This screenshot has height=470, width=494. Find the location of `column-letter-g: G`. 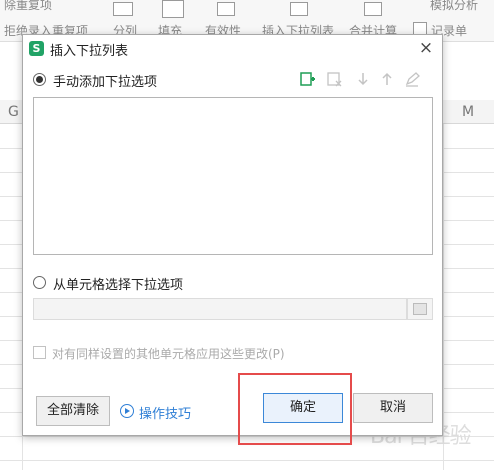

column-letter-g: G is located at coordinates (13, 112).